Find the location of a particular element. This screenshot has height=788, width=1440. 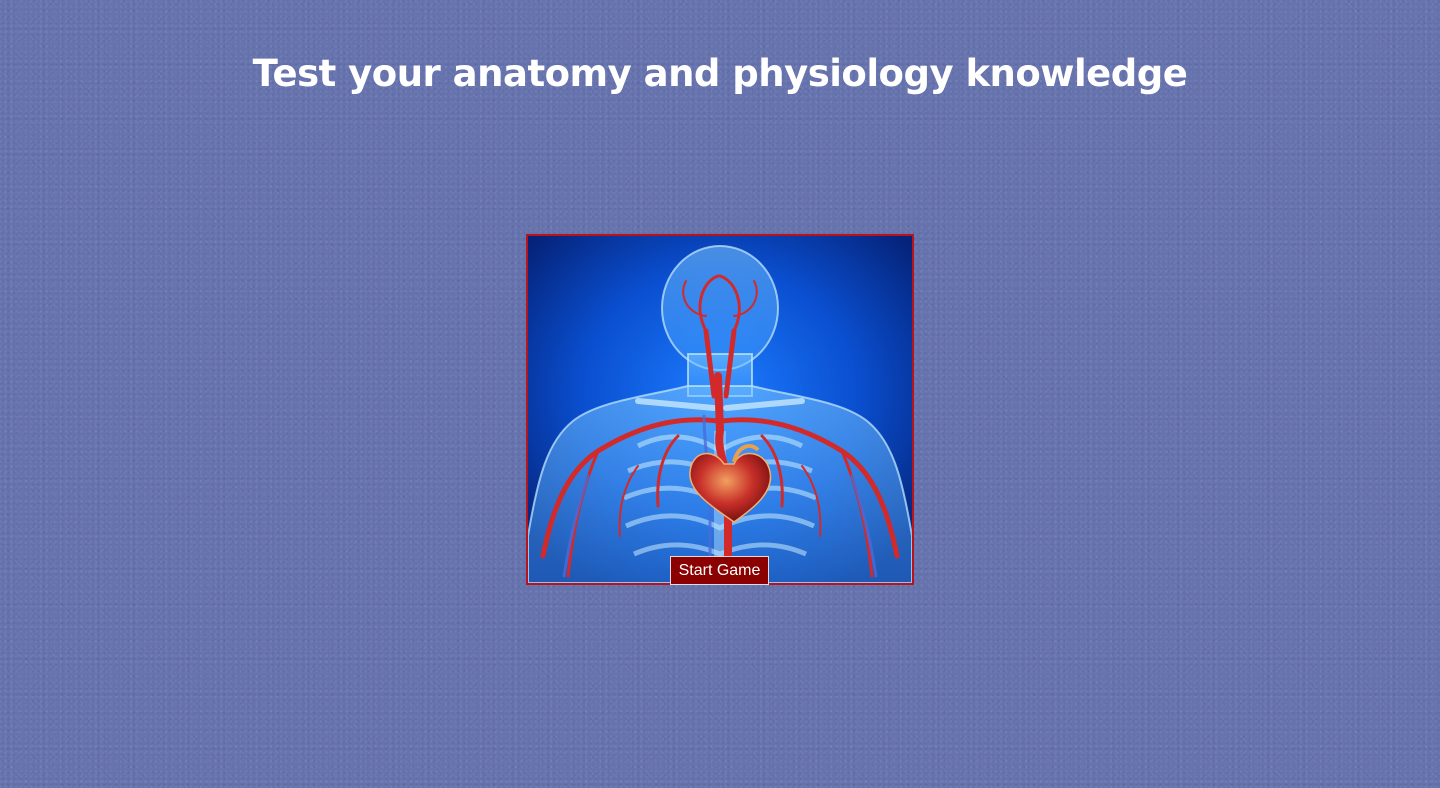

game-image-frame is located at coordinates (720, 409).